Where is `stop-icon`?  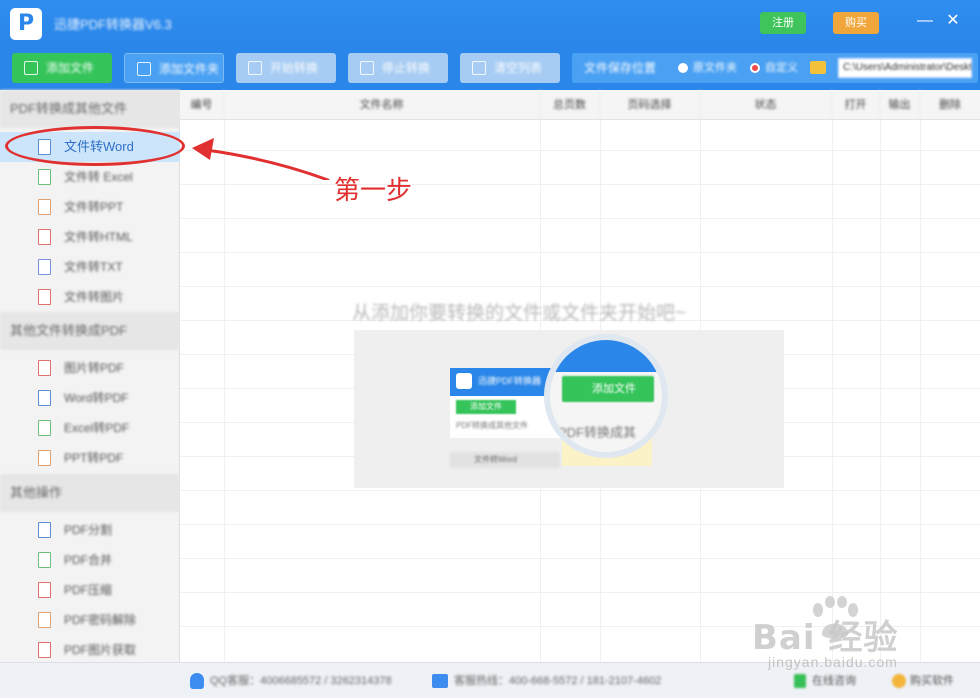 stop-icon is located at coordinates (367, 68).